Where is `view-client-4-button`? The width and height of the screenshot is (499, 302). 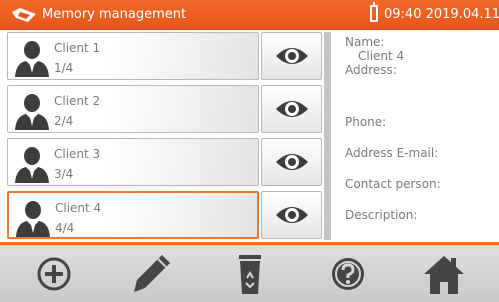
view-client-4-button is located at coordinates (291, 215).